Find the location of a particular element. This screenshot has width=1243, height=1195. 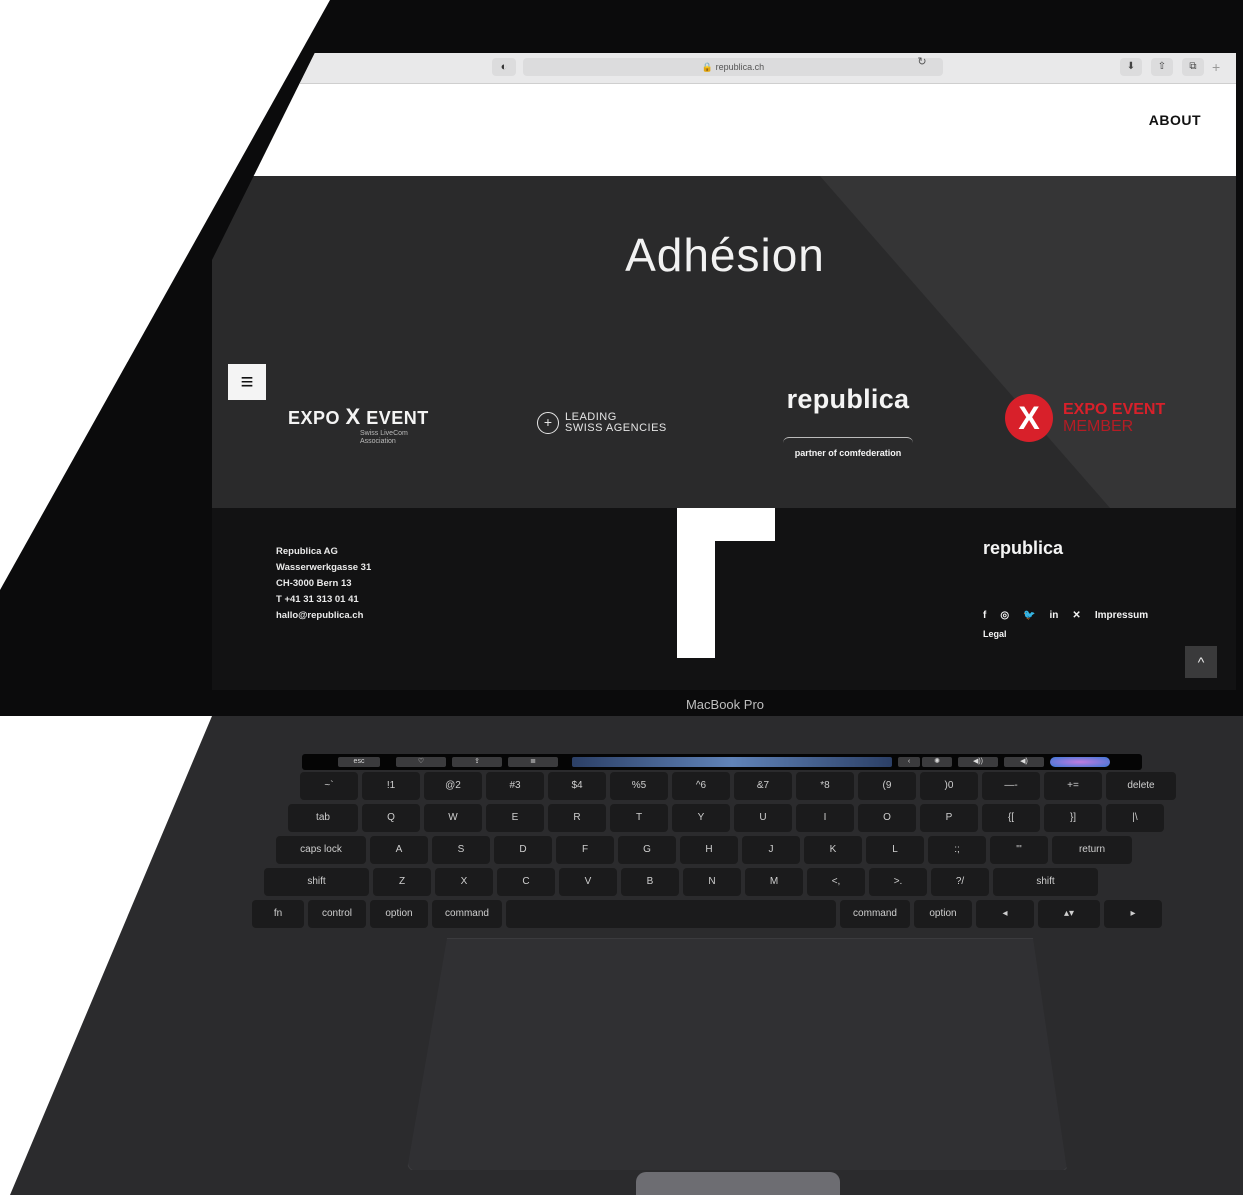

republica-partner-logo: republica partner of comfederation is located at coordinates (848, 421).